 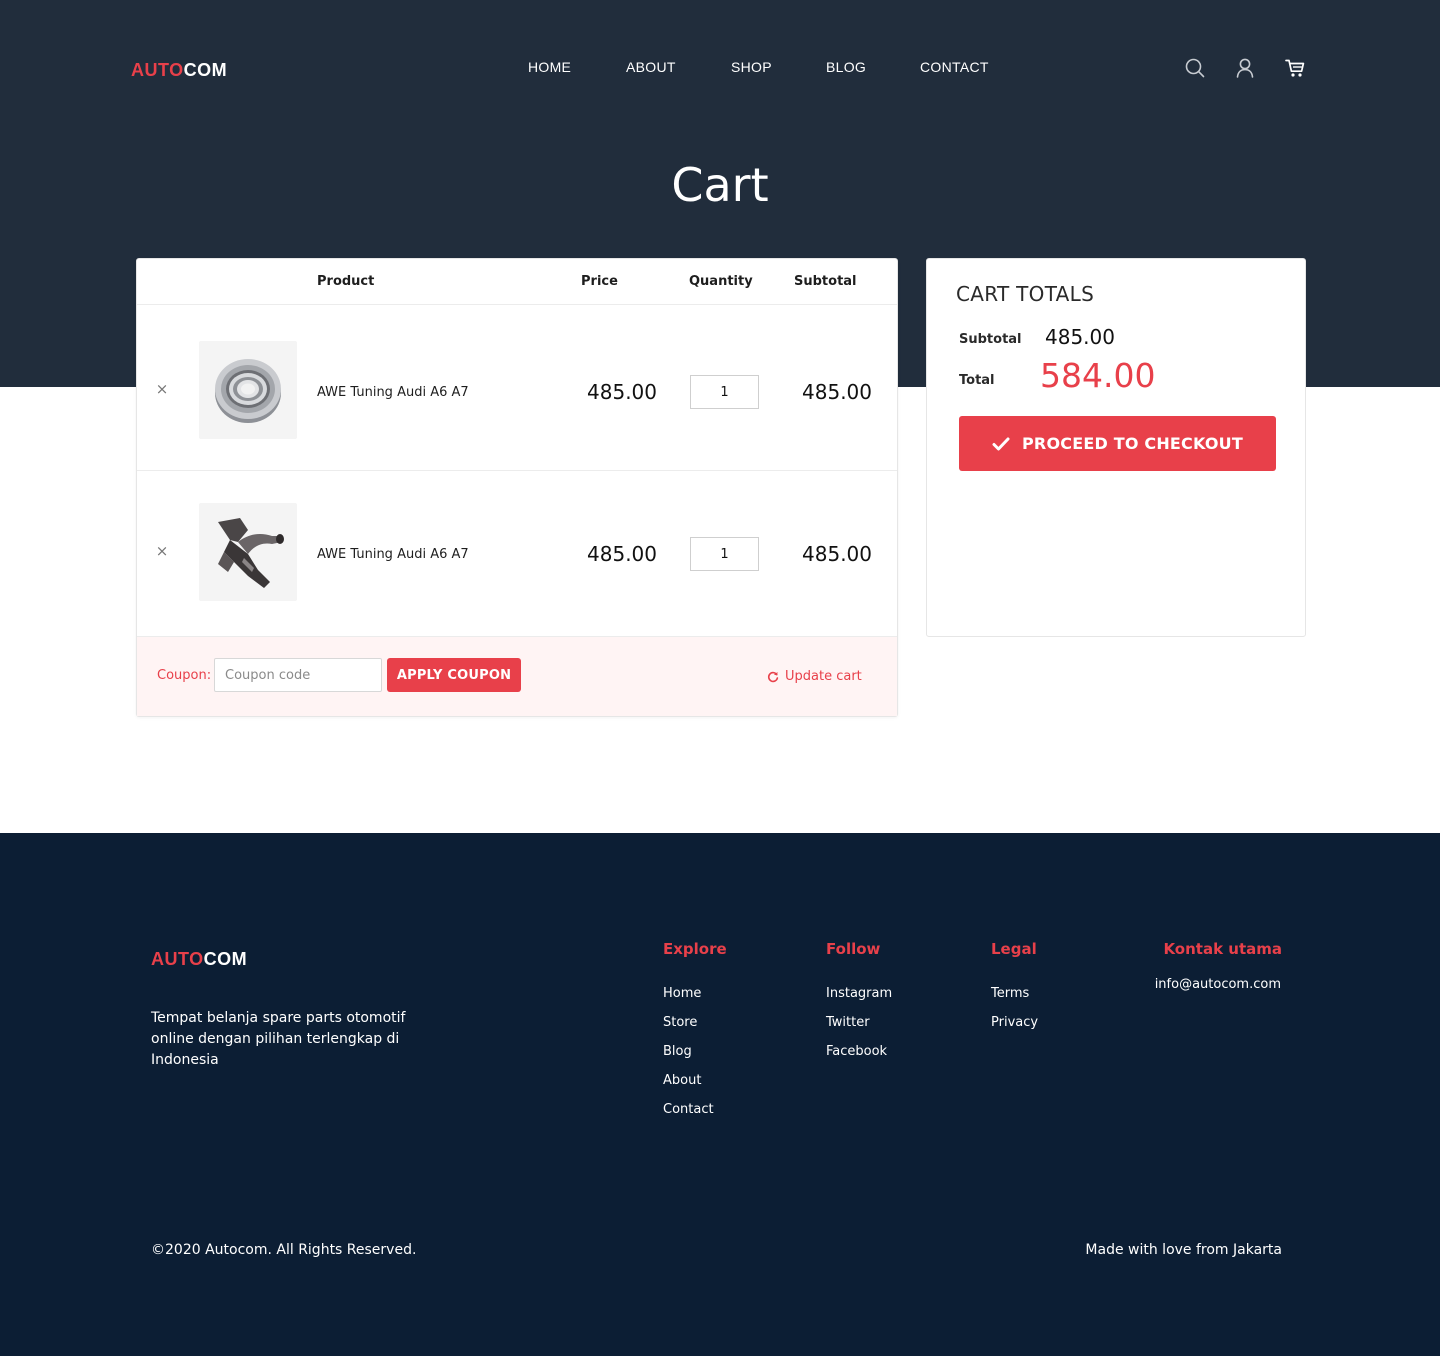 I want to click on nav-home: HOME, so click(x=549, y=67).